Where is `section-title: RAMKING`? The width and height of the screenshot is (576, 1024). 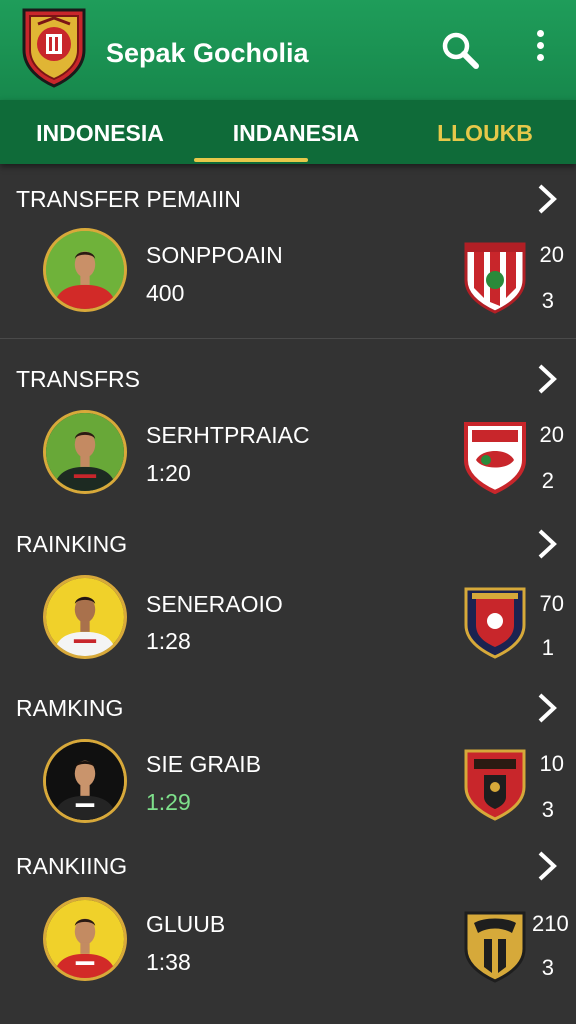
section-title: RAMKING is located at coordinates (70, 708).